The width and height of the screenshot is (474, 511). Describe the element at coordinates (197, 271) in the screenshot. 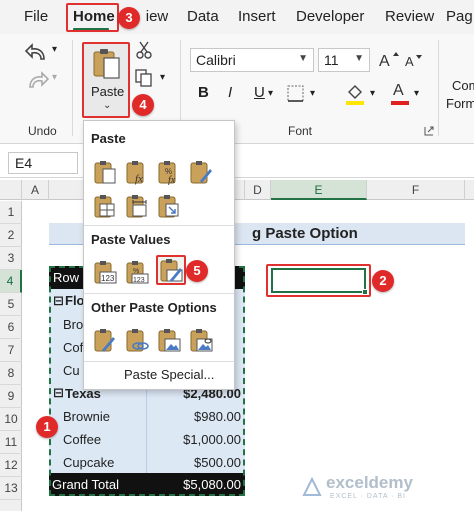

I see `callout-badge-5: 5` at that location.